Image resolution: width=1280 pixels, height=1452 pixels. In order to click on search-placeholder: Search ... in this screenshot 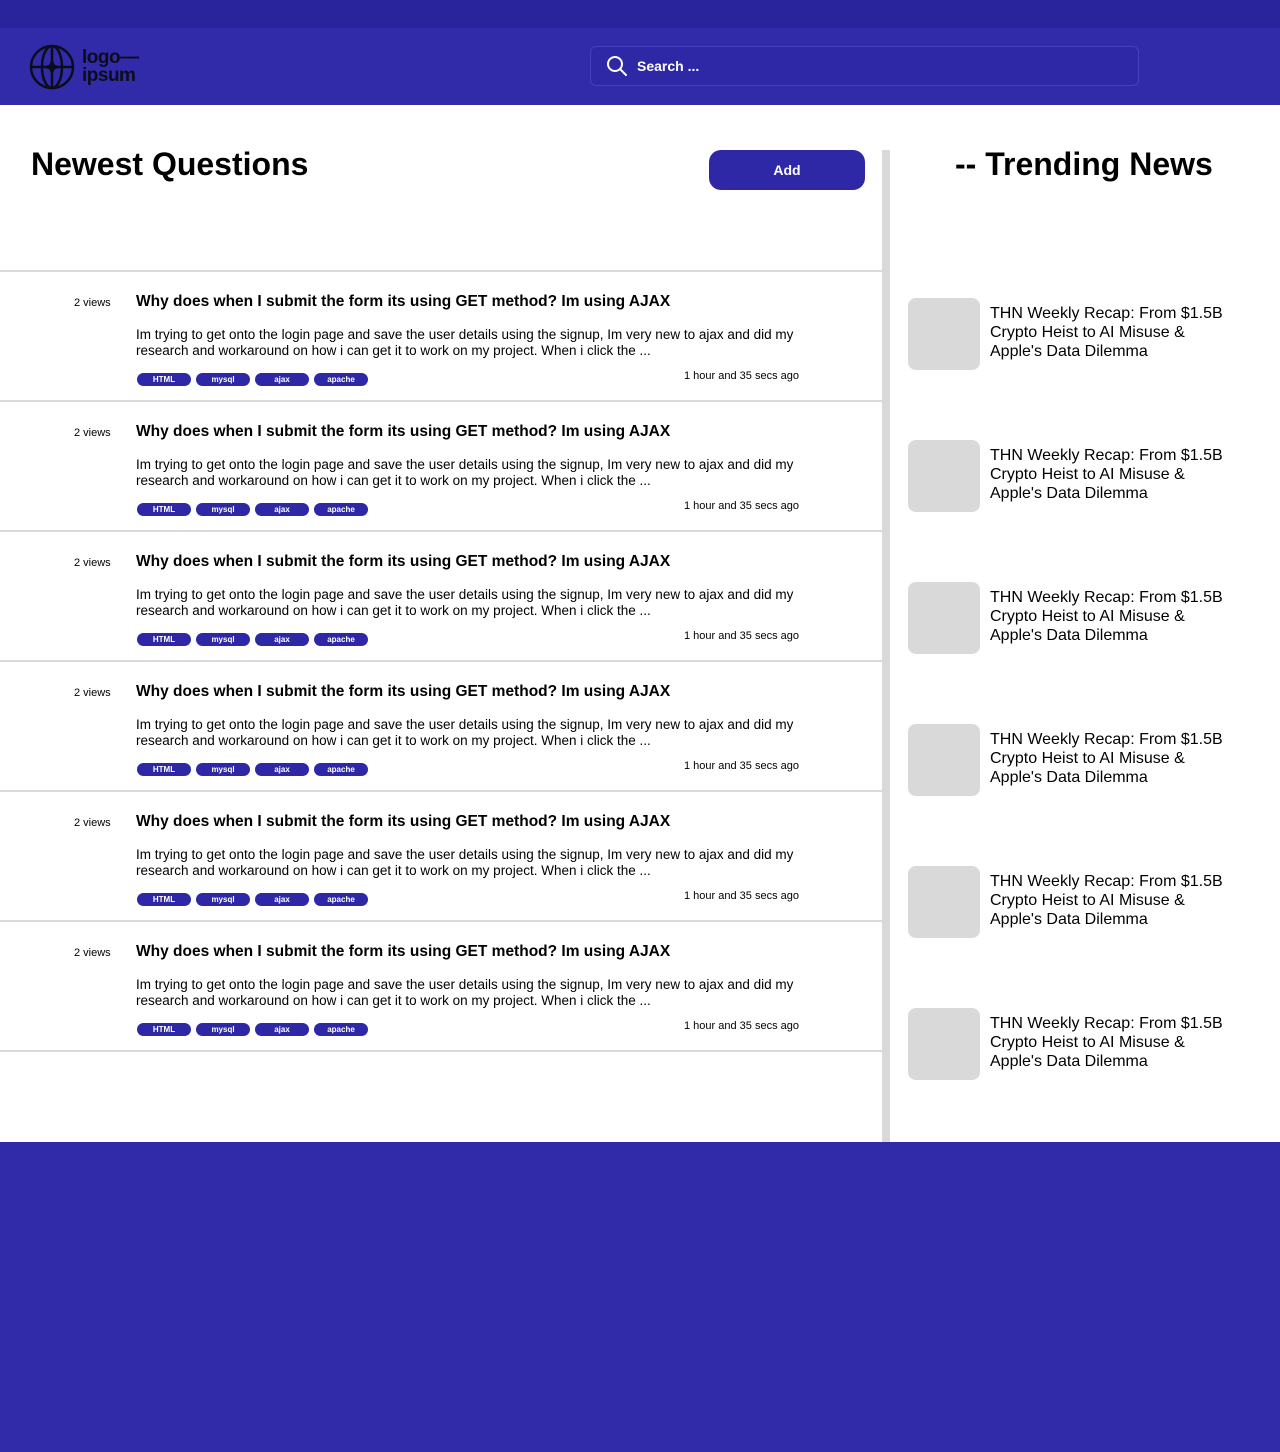, I will do `click(668, 66)`.